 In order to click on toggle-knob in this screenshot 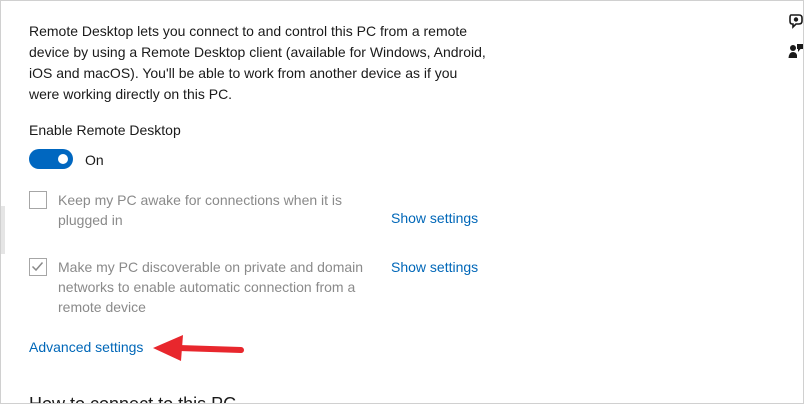, I will do `click(63, 159)`.